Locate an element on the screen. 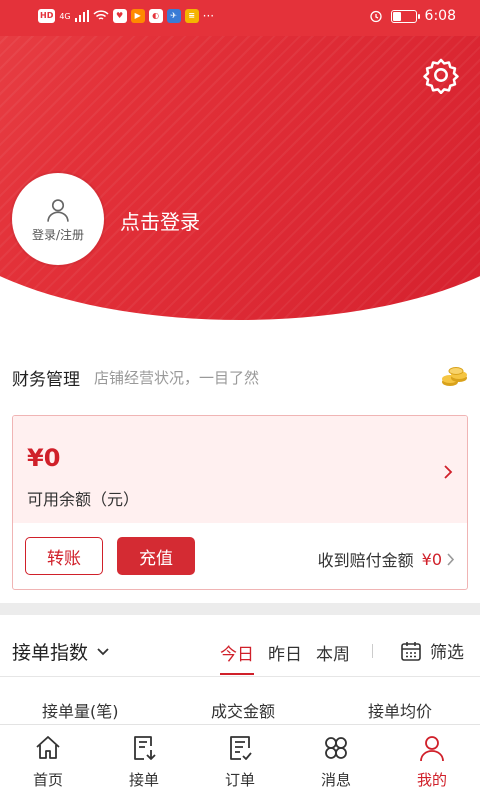 The image size is (480, 800). user-icon is located at coordinates (58, 210).